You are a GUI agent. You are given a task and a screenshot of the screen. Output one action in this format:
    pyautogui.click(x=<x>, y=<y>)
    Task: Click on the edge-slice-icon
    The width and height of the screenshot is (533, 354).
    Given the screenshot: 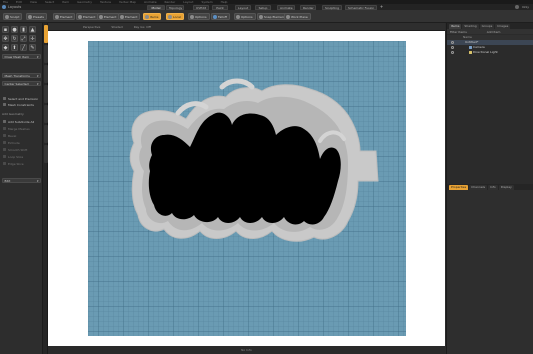 What is the action you would take?
    pyautogui.click(x=4, y=163)
    